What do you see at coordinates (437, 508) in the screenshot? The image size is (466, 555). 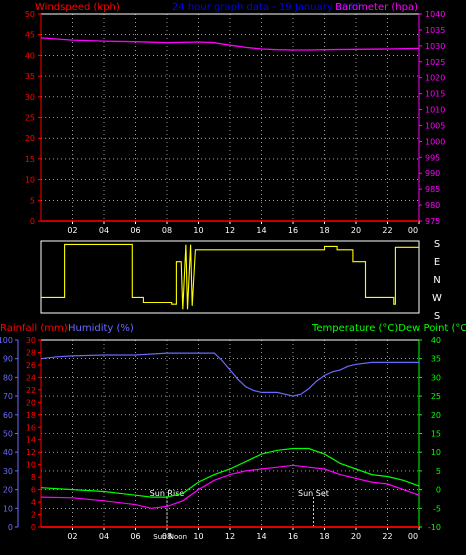 I see `temperature-tick-label: -5` at bounding box center [437, 508].